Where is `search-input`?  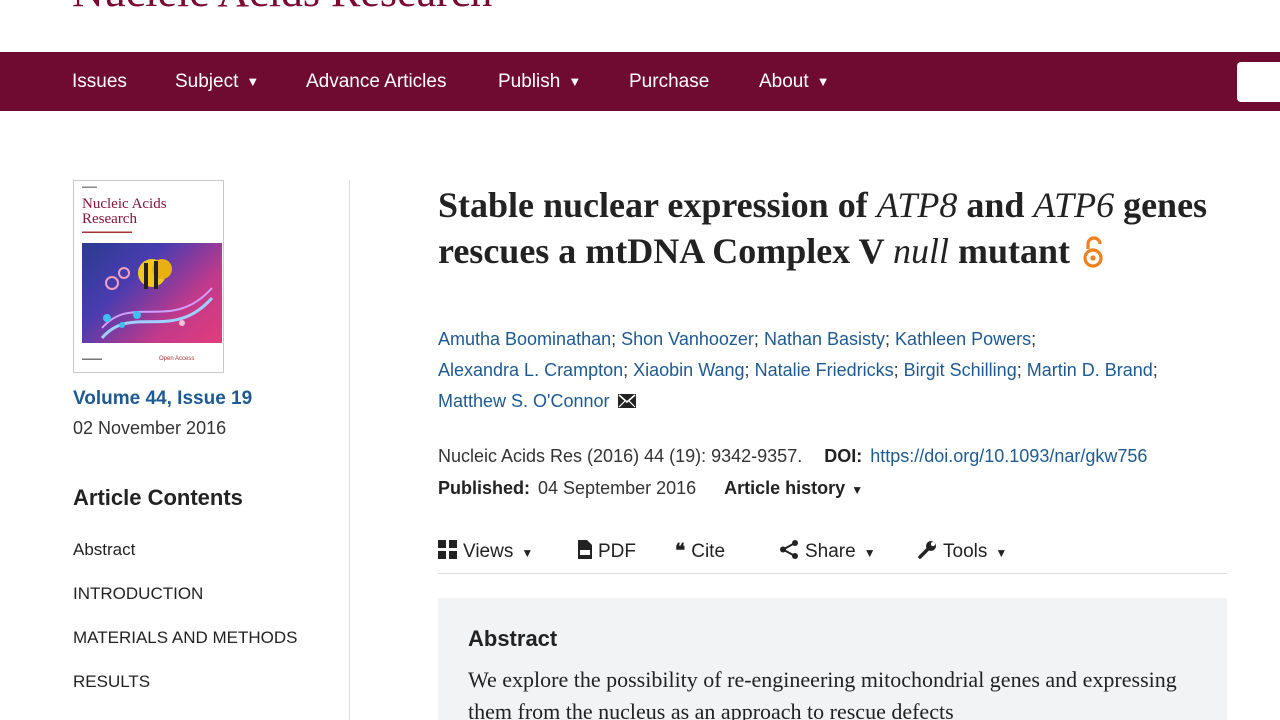 search-input is located at coordinates (1258, 82).